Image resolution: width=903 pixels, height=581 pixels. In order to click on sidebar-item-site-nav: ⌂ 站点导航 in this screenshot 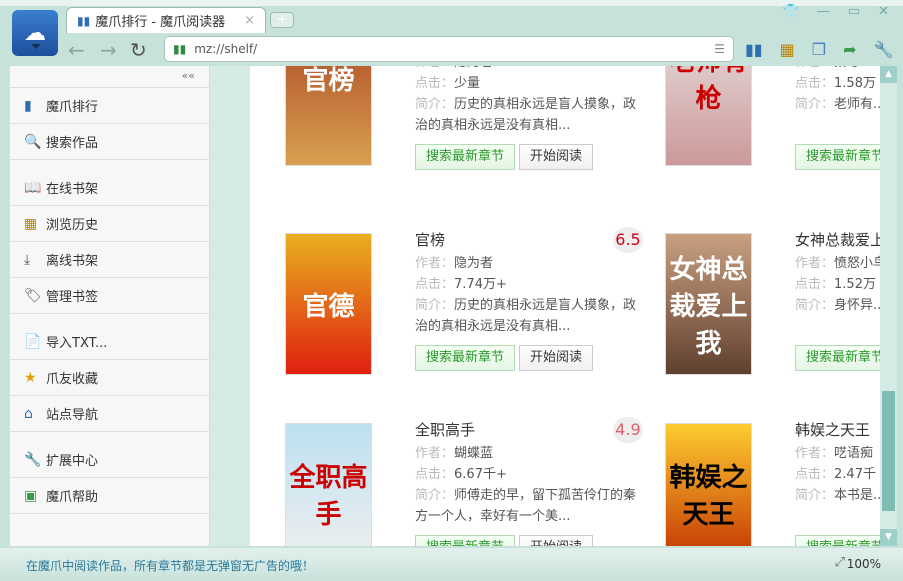, I will do `click(109, 414)`.